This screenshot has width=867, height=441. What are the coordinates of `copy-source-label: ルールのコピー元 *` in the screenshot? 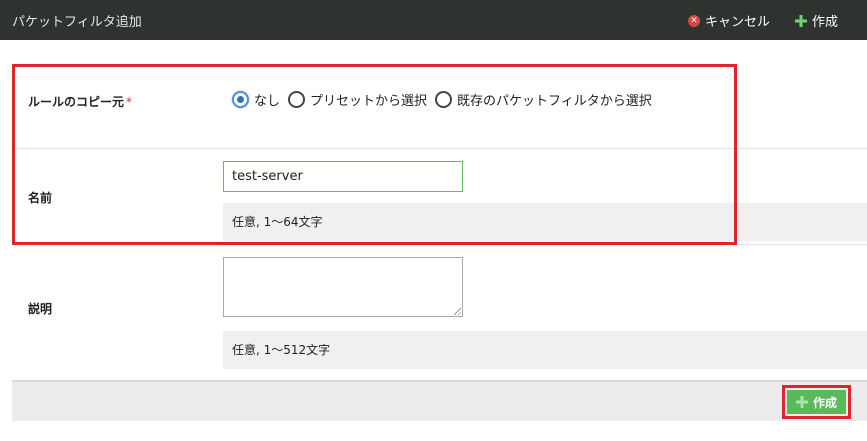 It's located at (80, 101).